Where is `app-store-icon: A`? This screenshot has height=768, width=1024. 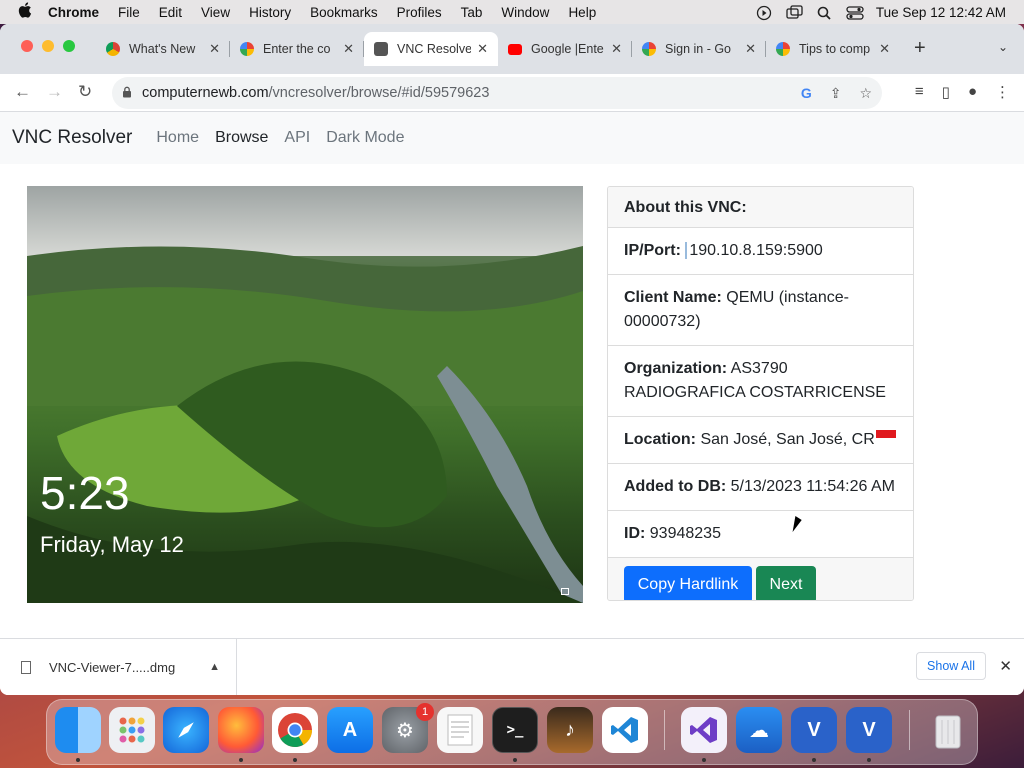 app-store-icon: A is located at coordinates (350, 730).